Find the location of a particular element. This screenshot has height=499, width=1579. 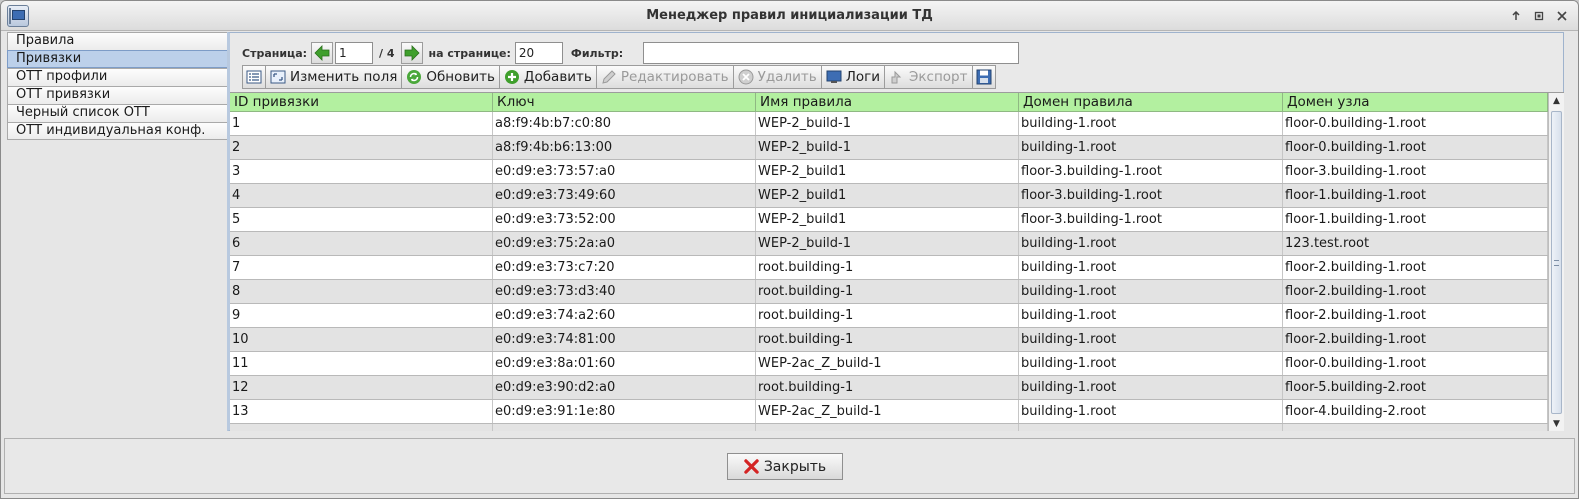

cell-binding-id: 5 is located at coordinates (361, 219).